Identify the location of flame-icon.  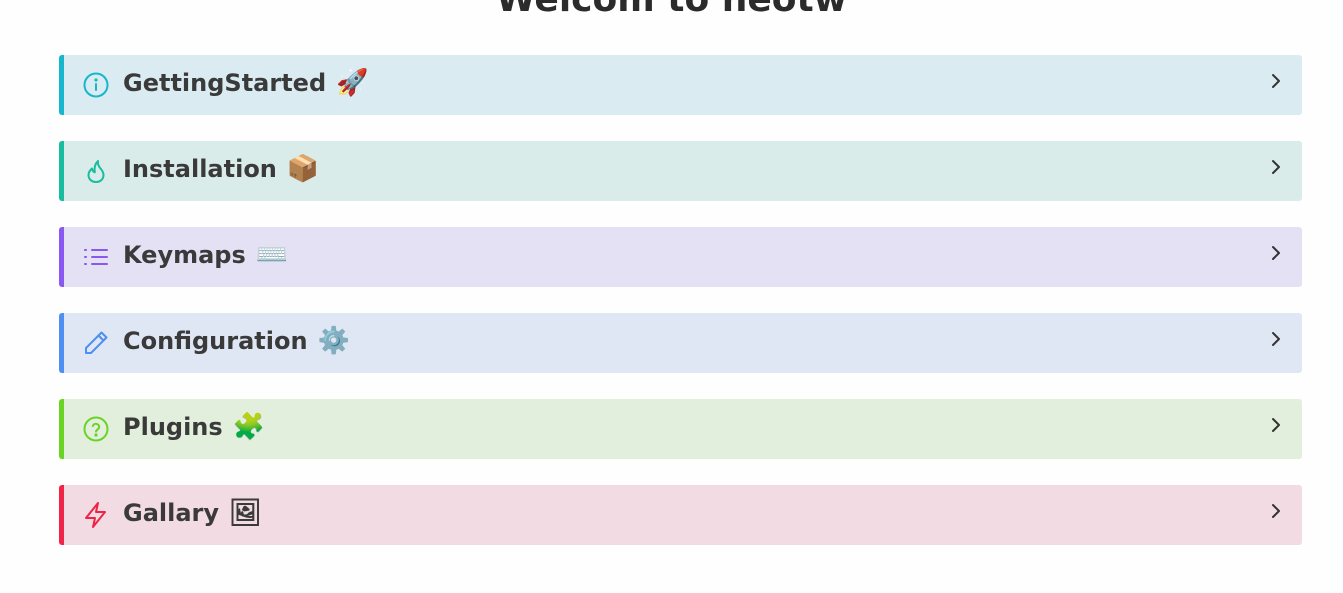
(96, 171).